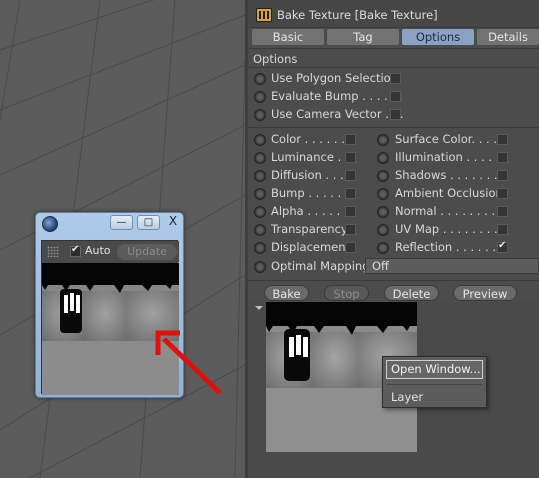 This screenshot has width=539, height=478. What do you see at coordinates (450, 139) in the screenshot?
I see `channel-label: Surface Color. . . . .` at bounding box center [450, 139].